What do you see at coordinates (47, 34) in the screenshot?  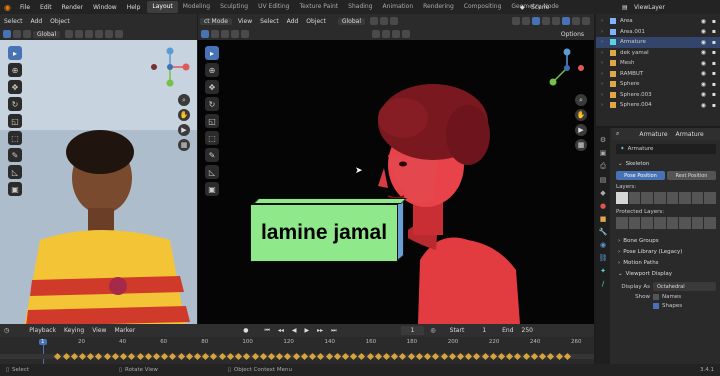 I see `left-transform-orientation: Global` at bounding box center [47, 34].